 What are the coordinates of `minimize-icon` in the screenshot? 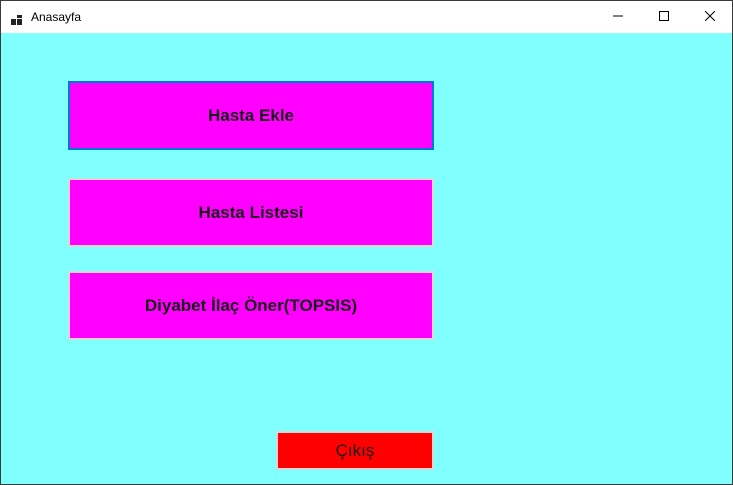 It's located at (618, 17).